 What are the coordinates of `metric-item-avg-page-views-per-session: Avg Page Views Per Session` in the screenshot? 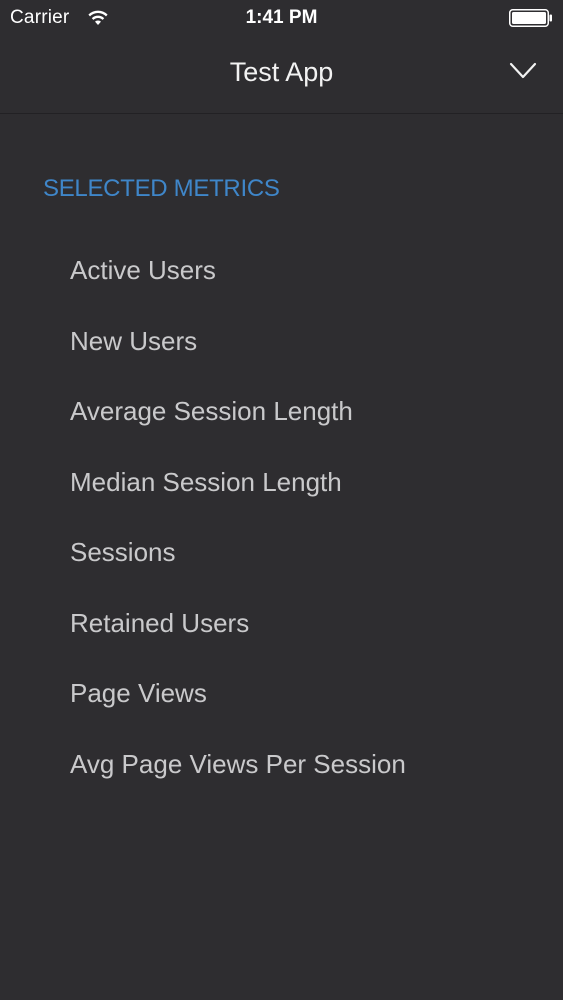 It's located at (238, 781).